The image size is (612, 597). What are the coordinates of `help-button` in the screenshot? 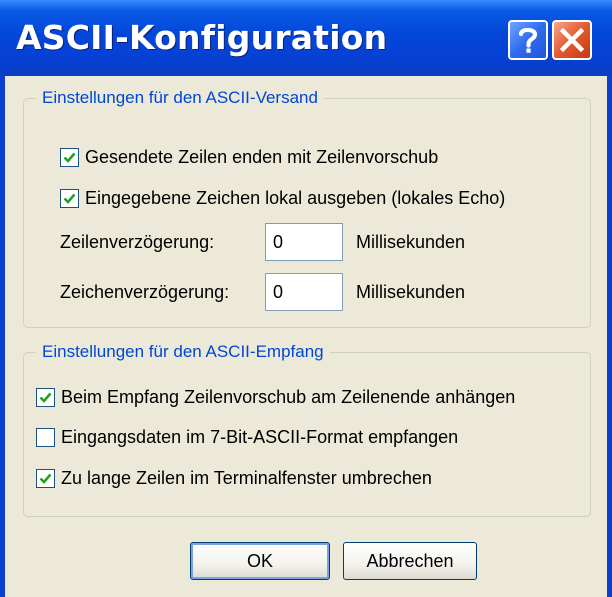 It's located at (528, 40).